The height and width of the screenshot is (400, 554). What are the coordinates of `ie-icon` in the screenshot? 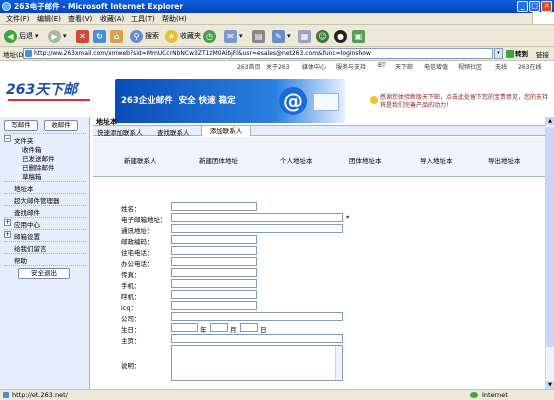 It's located at (6, 6).